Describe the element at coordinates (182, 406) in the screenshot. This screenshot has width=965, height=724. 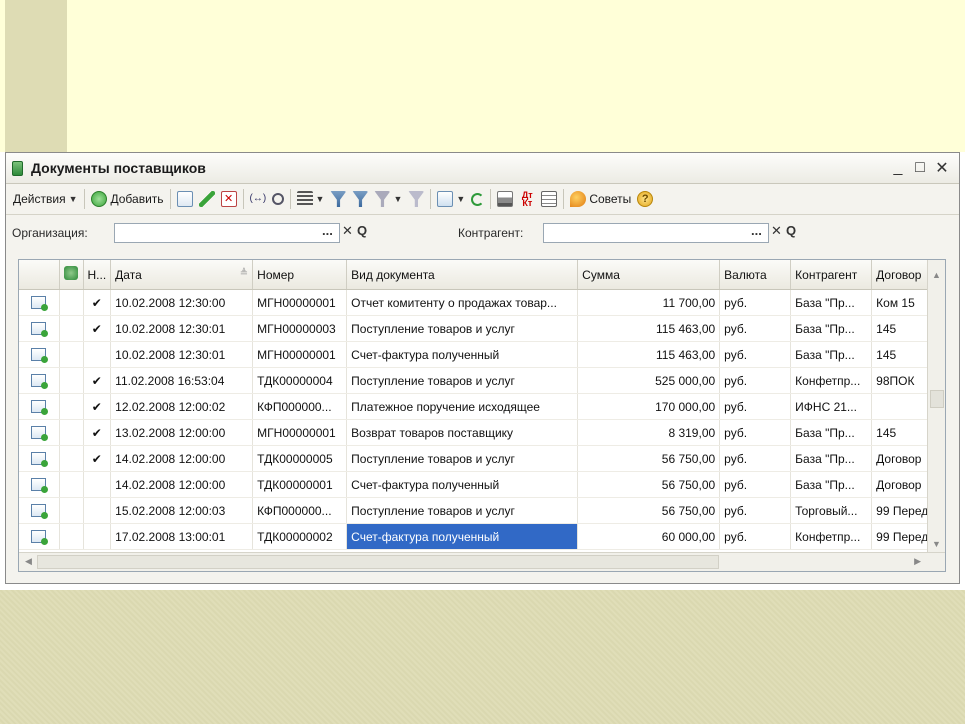
I see `cell-date: 12.02.2008 12:00:02` at that location.